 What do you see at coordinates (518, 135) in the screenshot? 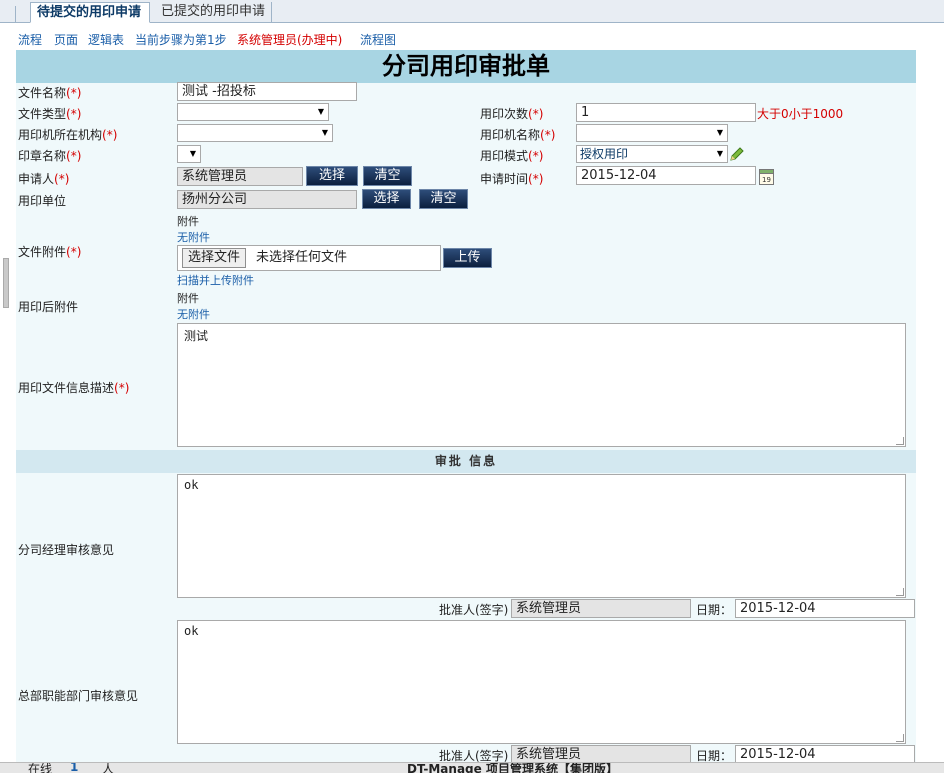
I see `machine-name-label: 用印机名称(*)` at bounding box center [518, 135].